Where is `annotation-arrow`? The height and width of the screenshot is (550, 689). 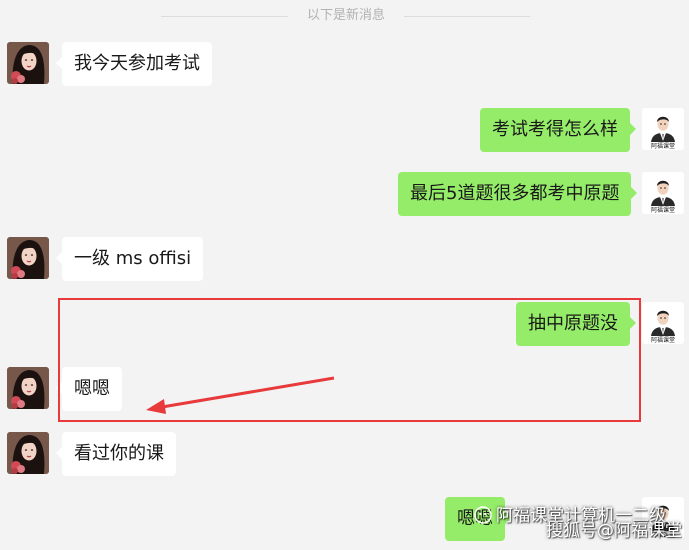
annotation-arrow is located at coordinates (240, 395).